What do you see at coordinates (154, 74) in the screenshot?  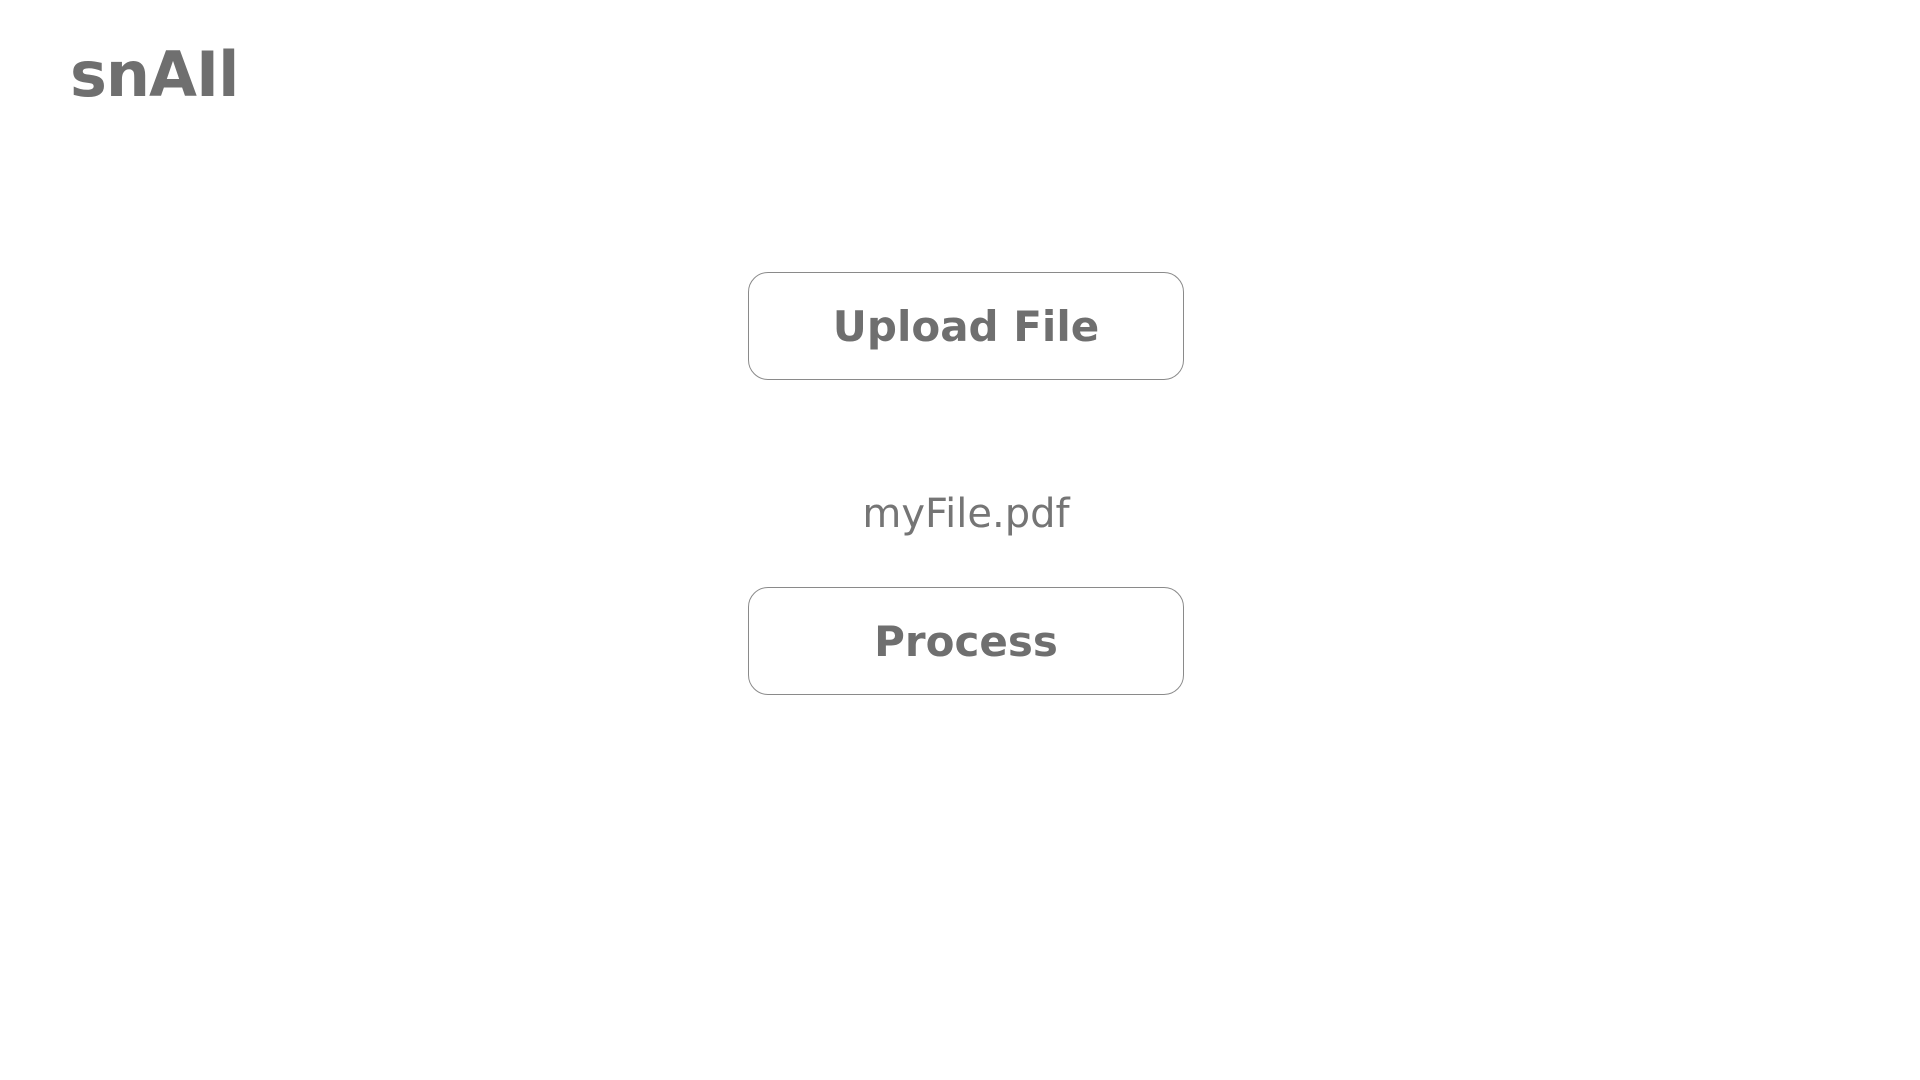 I see `app-title: snAIl` at bounding box center [154, 74].